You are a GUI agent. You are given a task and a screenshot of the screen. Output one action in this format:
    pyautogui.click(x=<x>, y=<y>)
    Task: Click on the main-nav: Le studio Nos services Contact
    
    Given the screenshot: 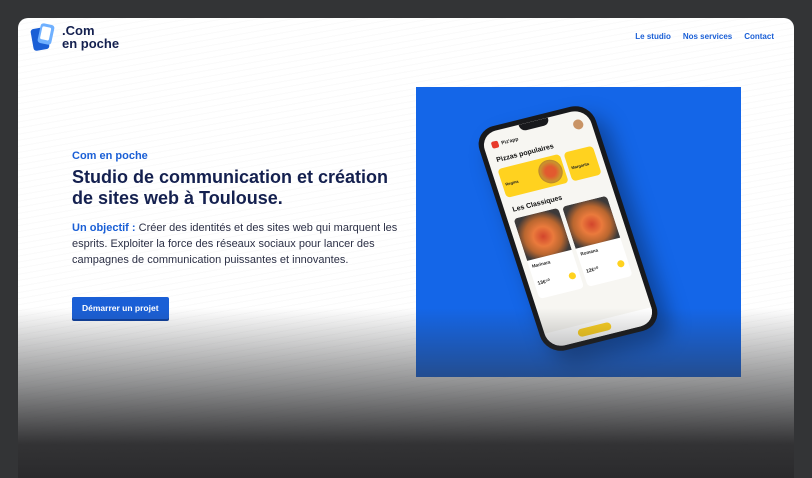 What is the action you would take?
    pyautogui.click(x=704, y=36)
    